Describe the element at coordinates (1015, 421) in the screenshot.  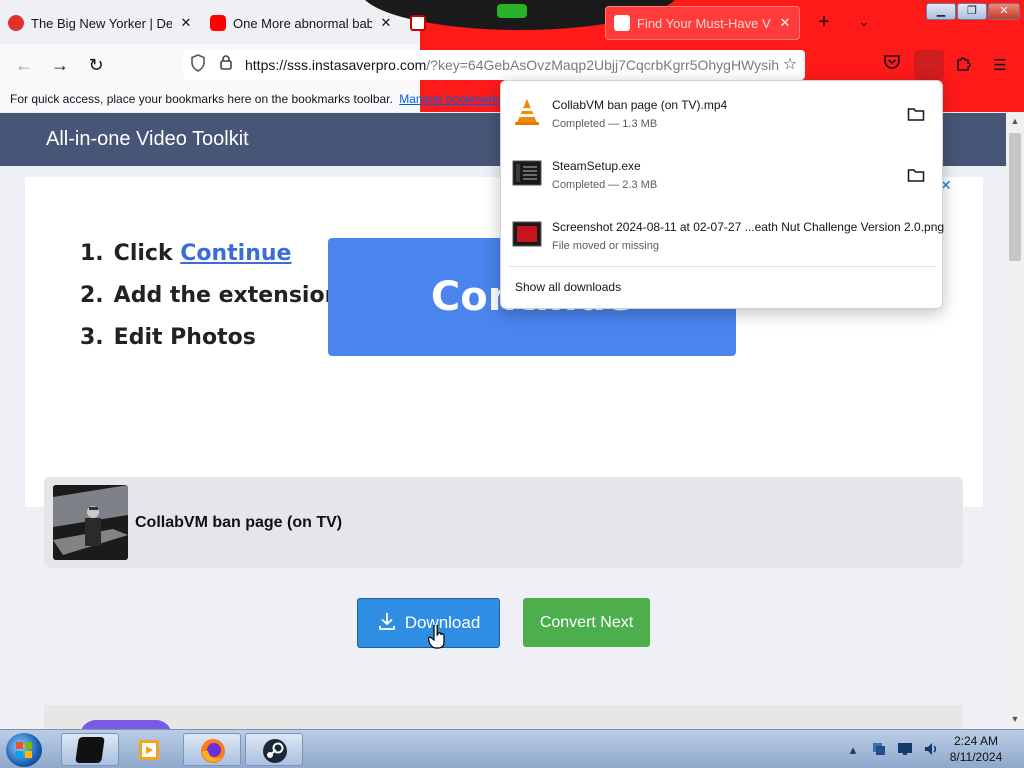
I see `vertical-scrollbar: ▲ ▼` at that location.